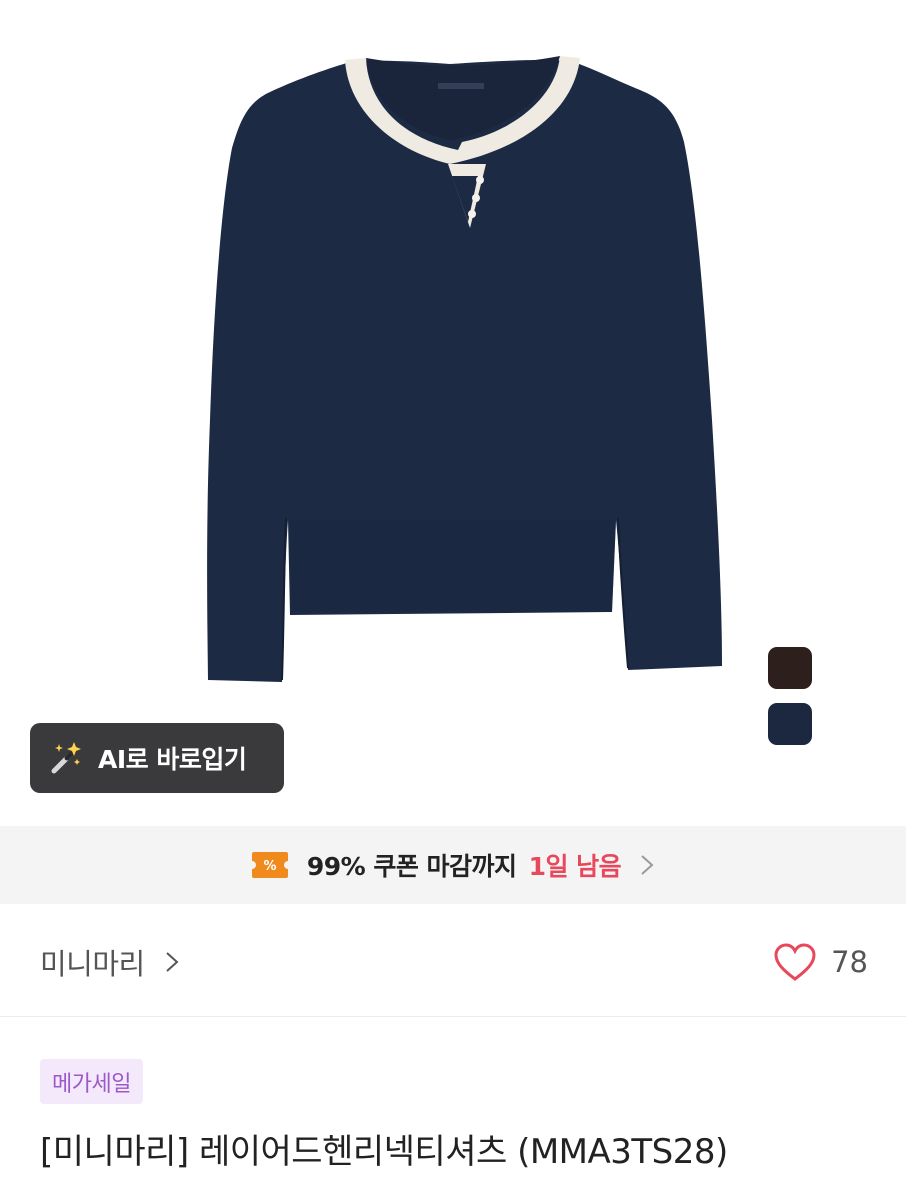 The height and width of the screenshot is (1200, 906). What do you see at coordinates (849, 962) in the screenshot?
I see `like-count: 78` at bounding box center [849, 962].